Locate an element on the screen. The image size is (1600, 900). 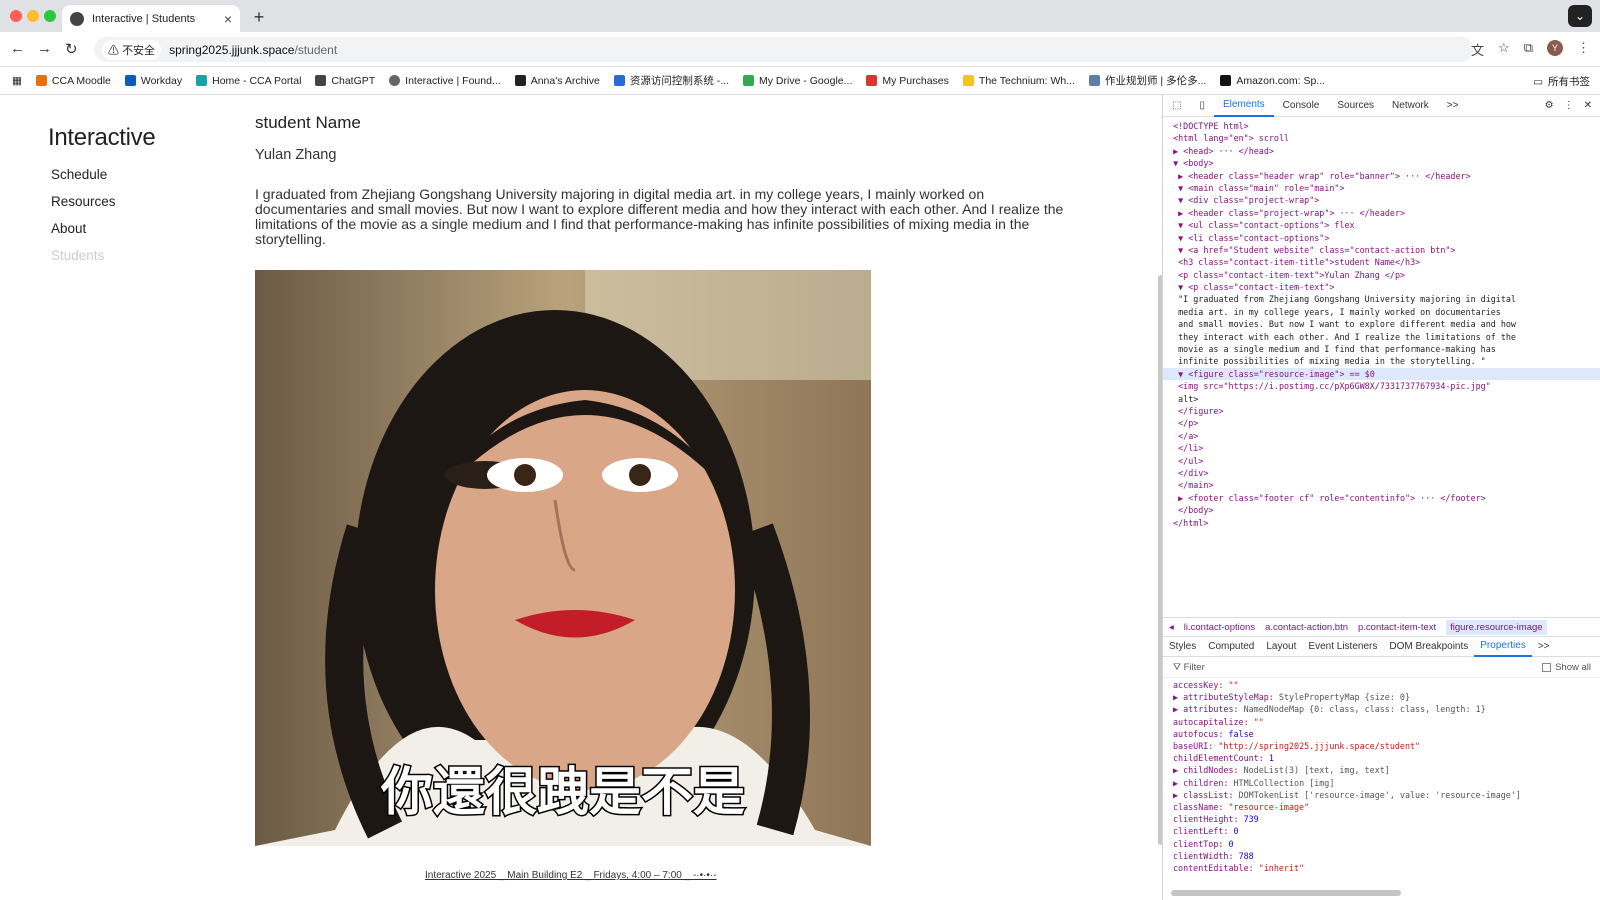
dom-node-line: alt> is located at coordinates (1381, 399).